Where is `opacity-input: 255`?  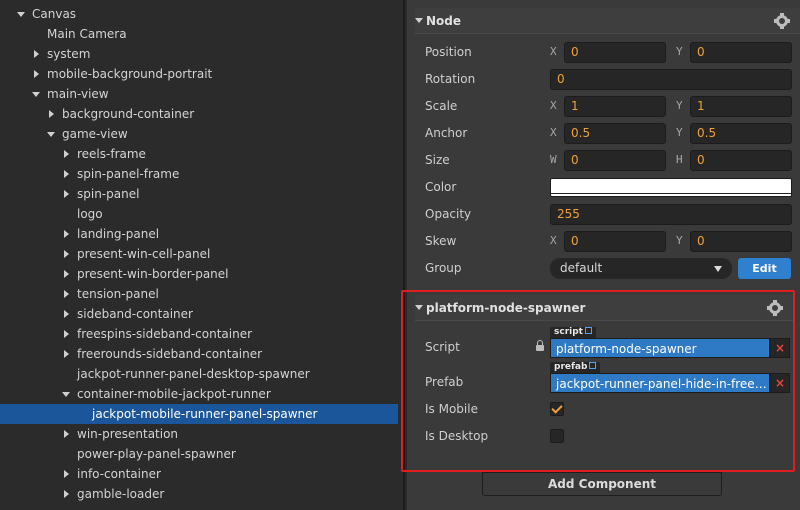
opacity-input: 255 is located at coordinates (671, 214).